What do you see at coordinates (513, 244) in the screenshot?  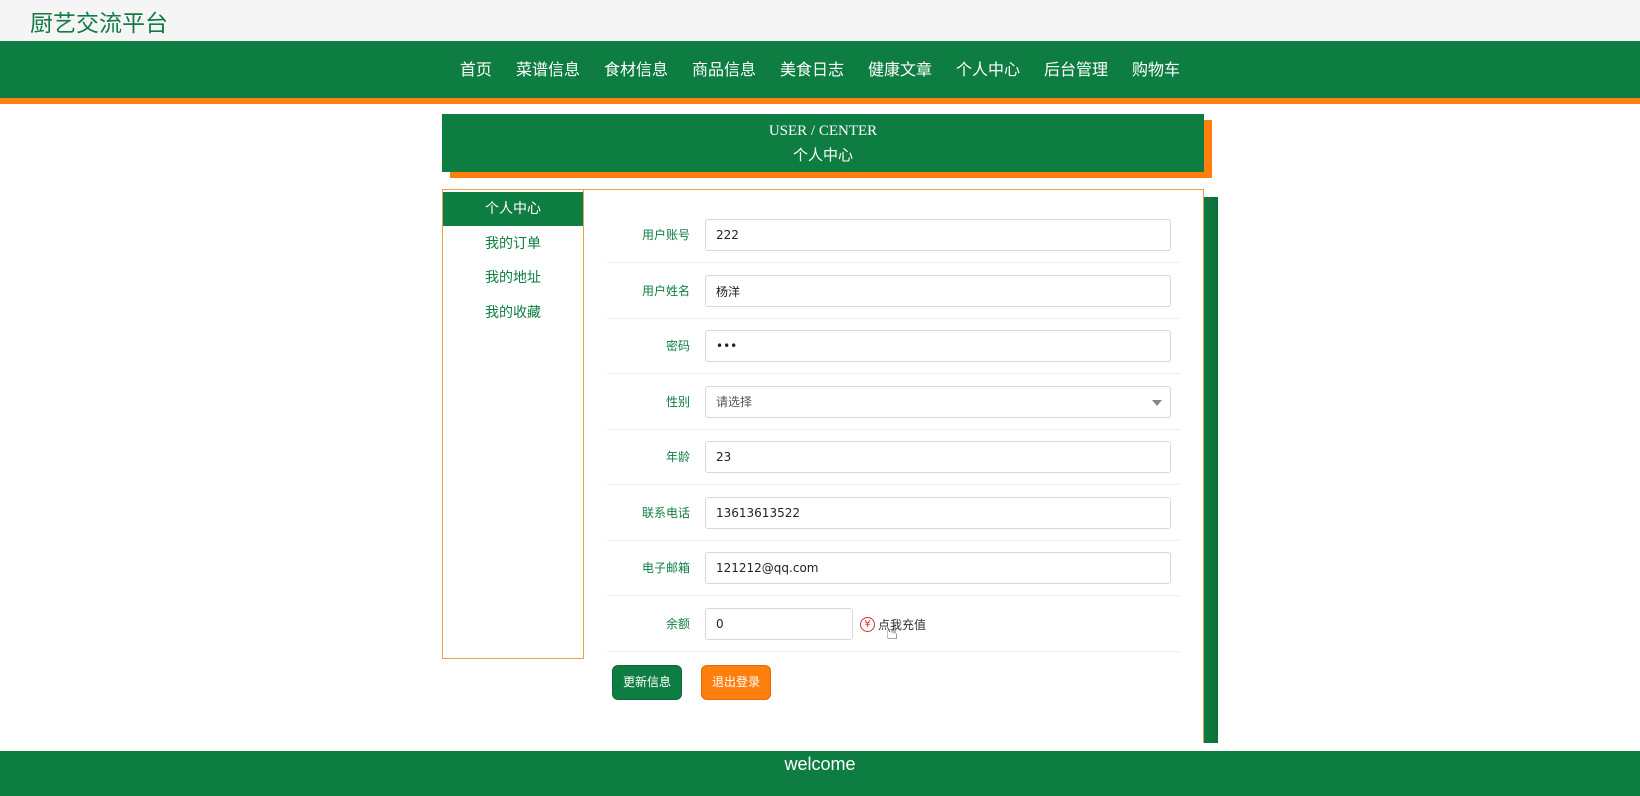 I see `sidebar-item-orders: 我的订单` at bounding box center [513, 244].